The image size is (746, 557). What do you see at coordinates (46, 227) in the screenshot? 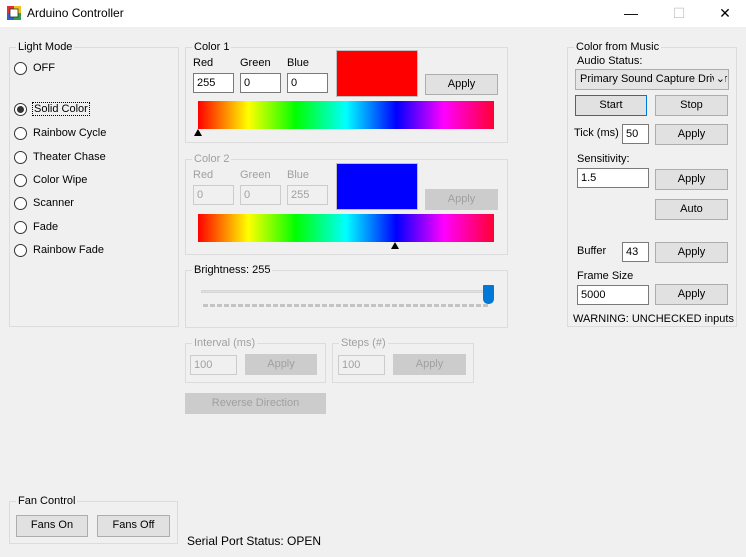
I see `radio-label: Fade` at bounding box center [46, 227].